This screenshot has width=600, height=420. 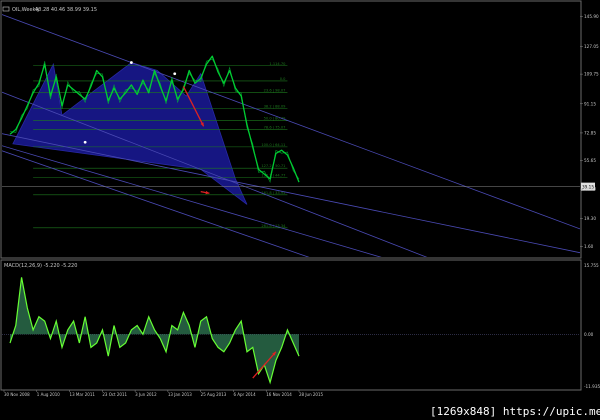 I want to click on fib-level-label: 100.0 | 64.11, so click(x=273, y=145).